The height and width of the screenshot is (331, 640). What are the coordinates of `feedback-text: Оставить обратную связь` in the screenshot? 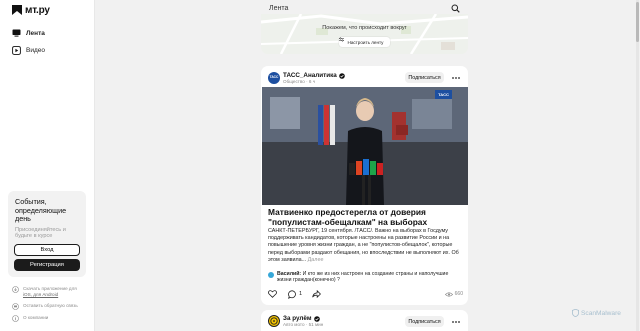 It's located at (50, 305).